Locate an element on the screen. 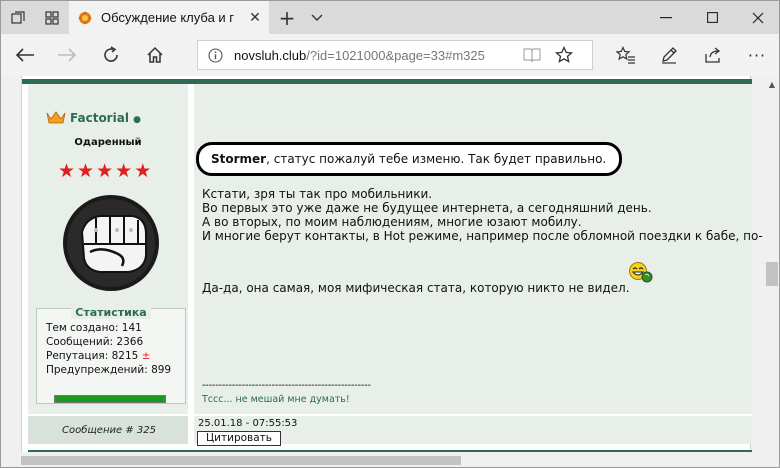 The width and height of the screenshot is (780, 468). more-dots-icon: ··· is located at coordinates (757, 55).